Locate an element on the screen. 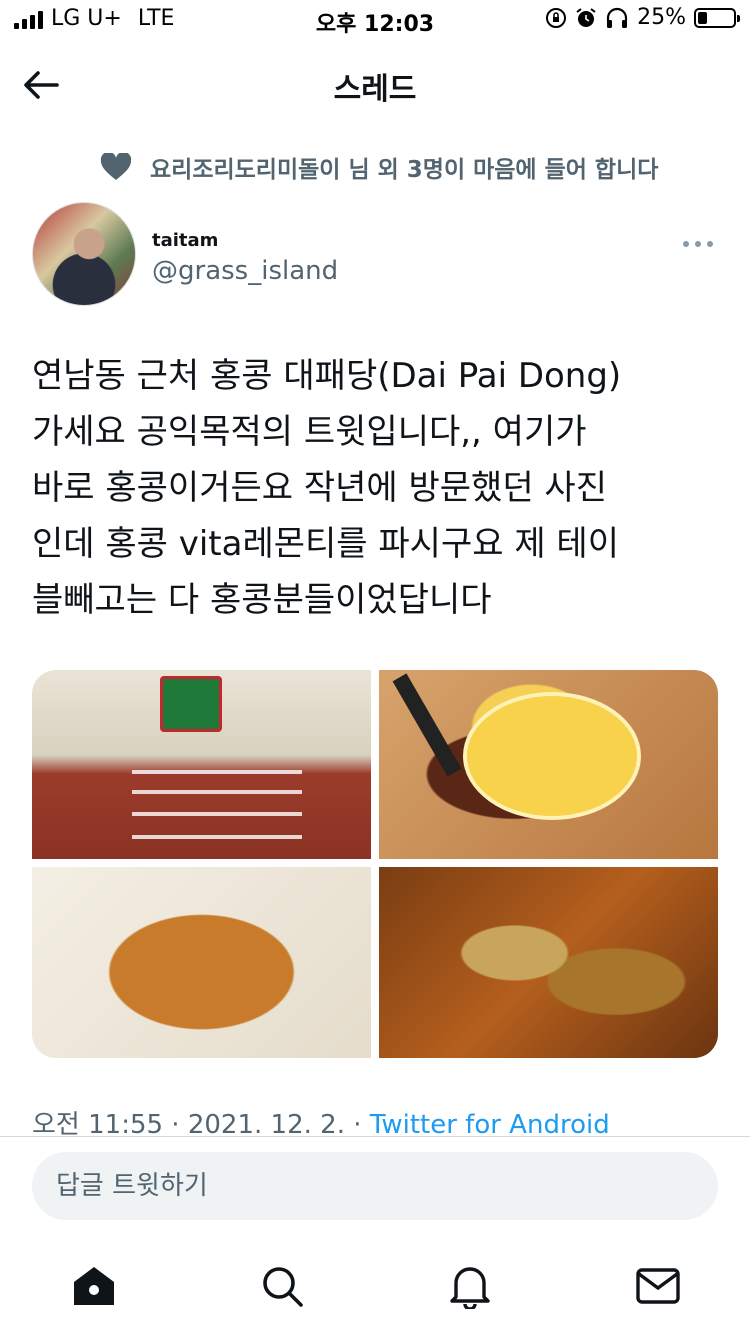 The image size is (750, 1334). rotation-lock-icon is located at coordinates (556, 17).